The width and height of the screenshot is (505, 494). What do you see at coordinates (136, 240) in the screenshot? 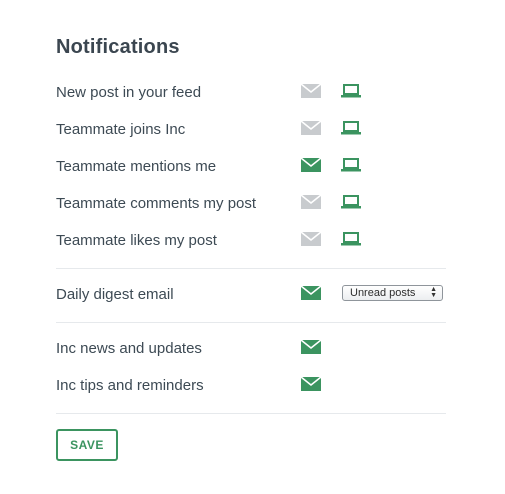
I see `row-label: Teammate likes my post` at bounding box center [136, 240].